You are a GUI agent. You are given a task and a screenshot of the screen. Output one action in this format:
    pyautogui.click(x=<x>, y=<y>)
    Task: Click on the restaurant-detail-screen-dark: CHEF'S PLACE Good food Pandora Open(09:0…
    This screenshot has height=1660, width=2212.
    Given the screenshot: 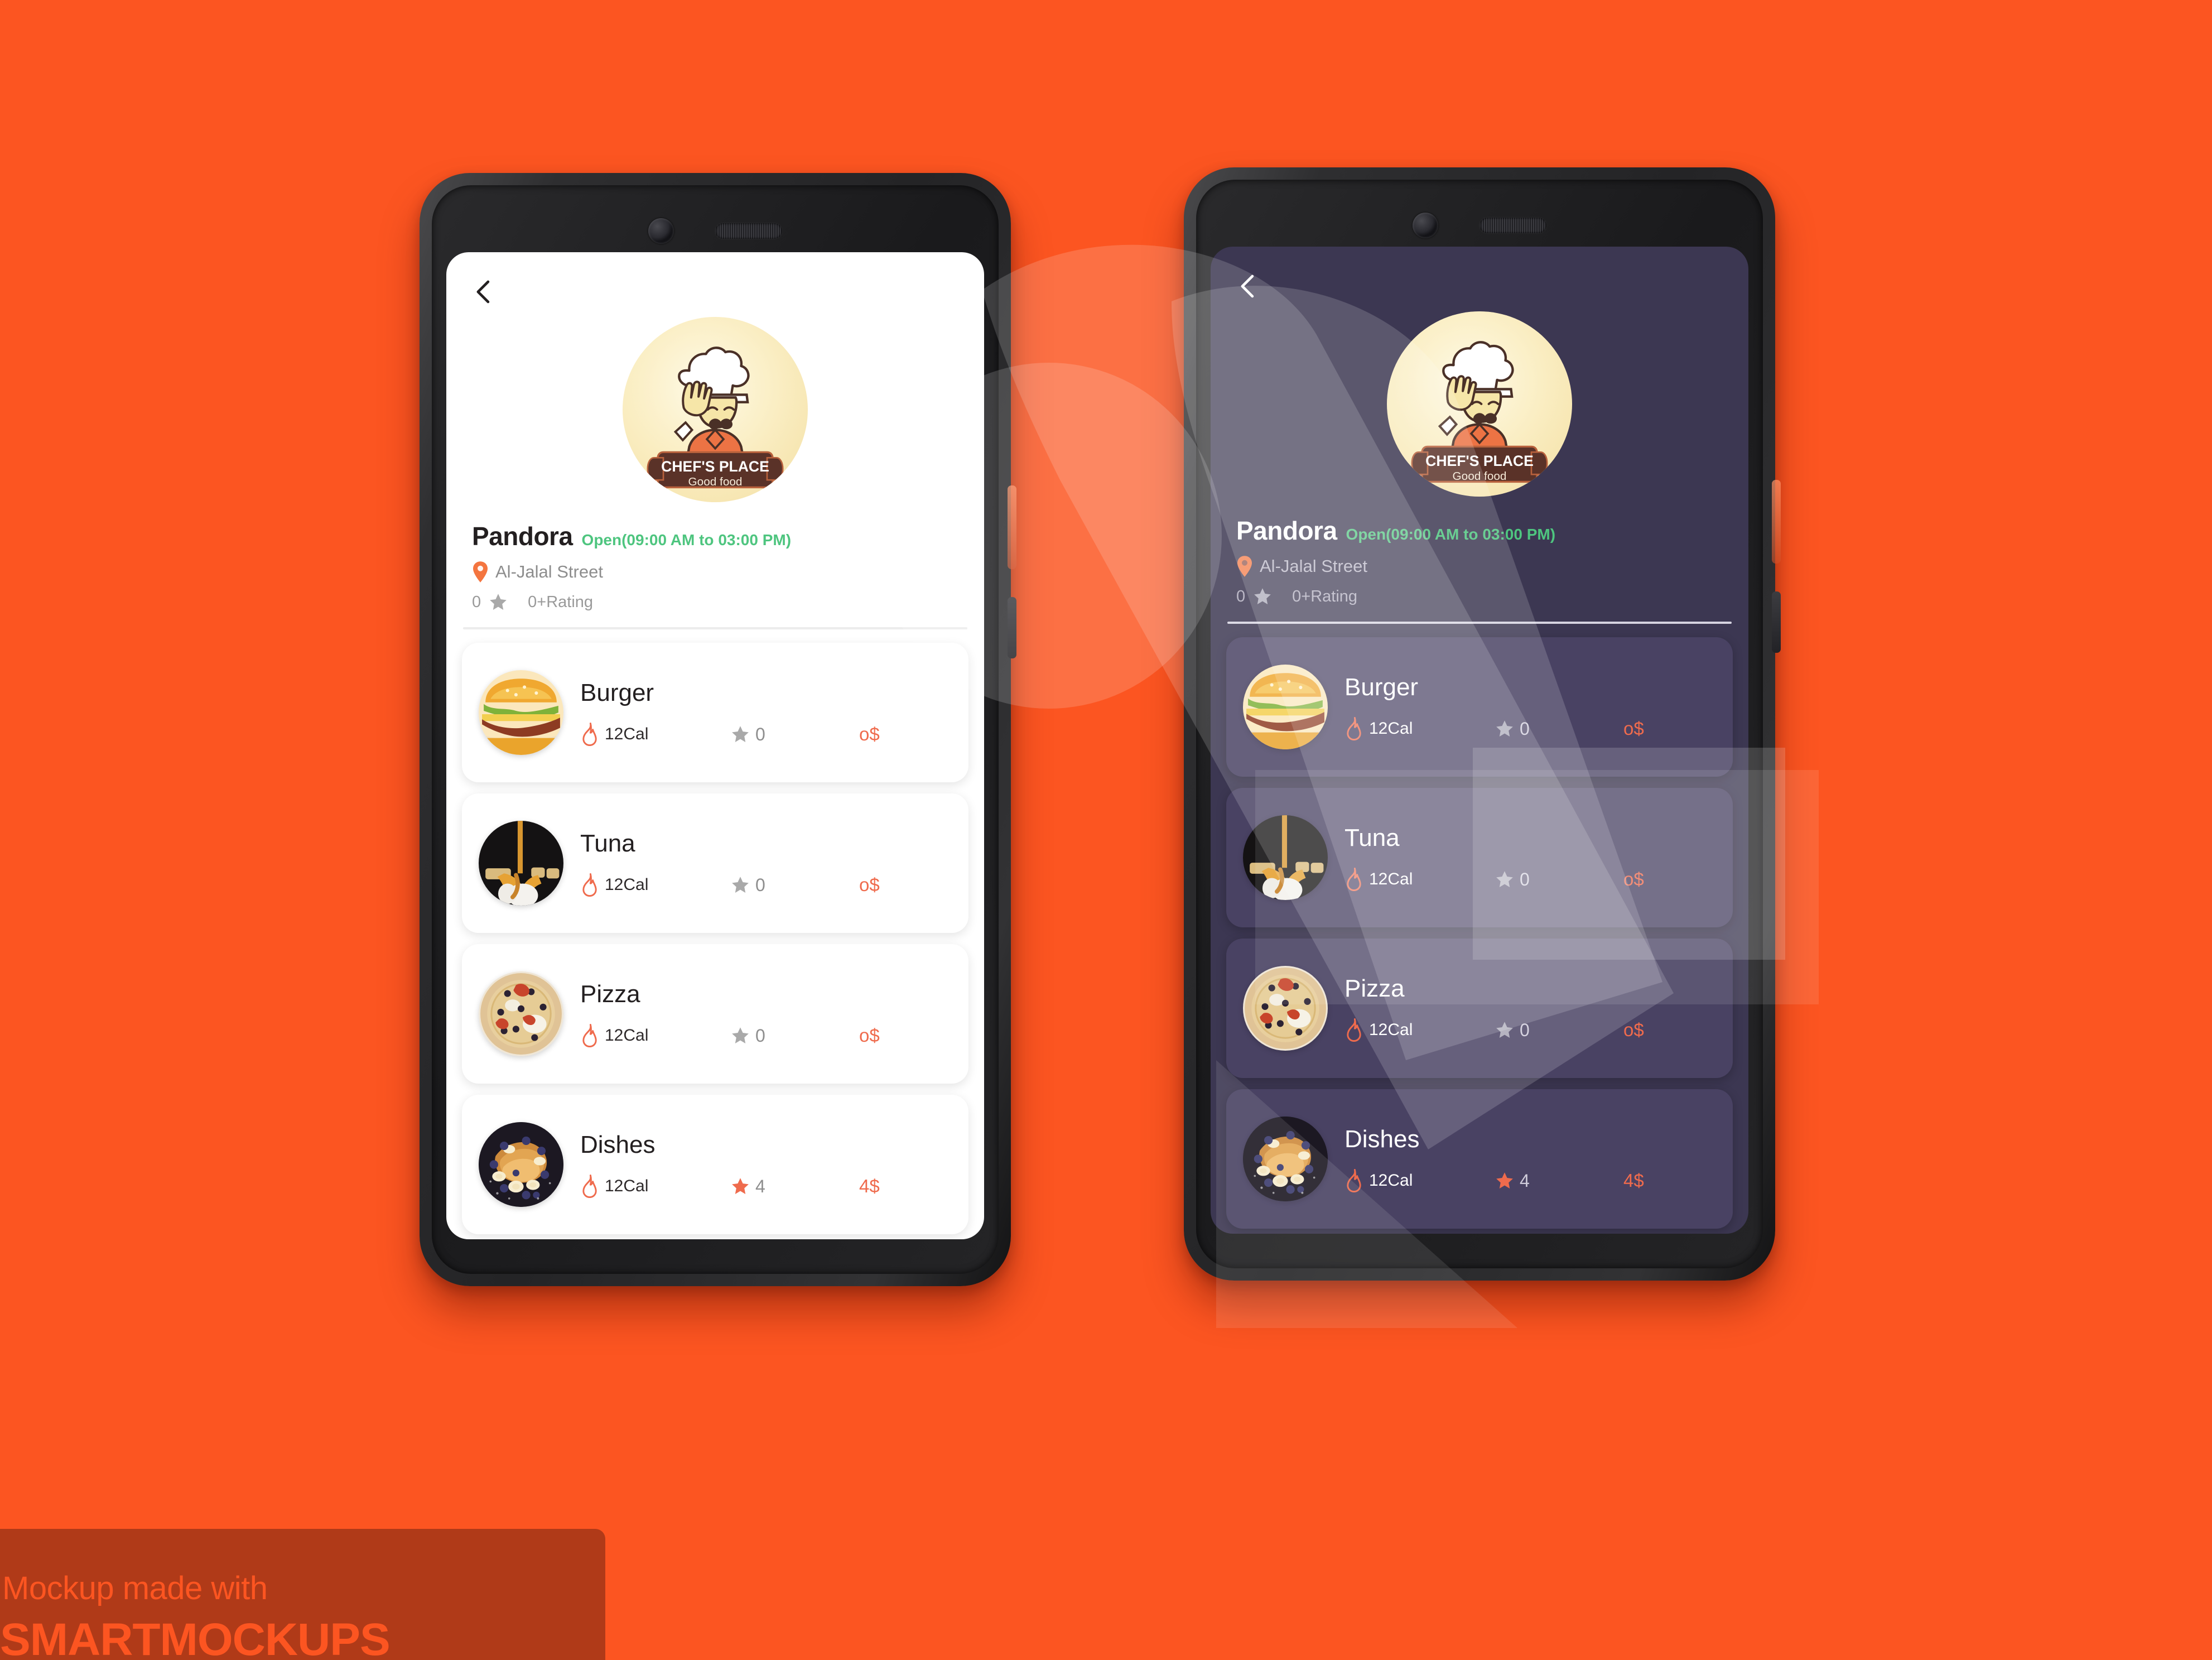 What is the action you would take?
    pyautogui.click(x=1479, y=740)
    